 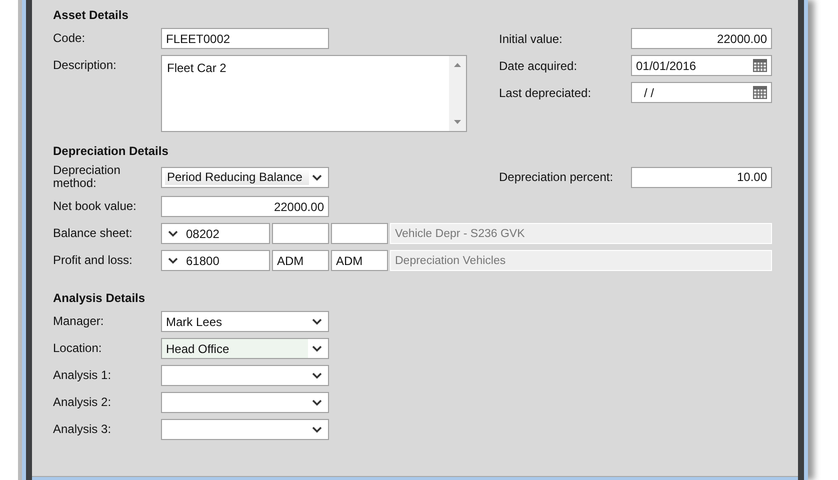 What do you see at coordinates (82, 402) in the screenshot?
I see `field-label: Analysis 2:` at bounding box center [82, 402].